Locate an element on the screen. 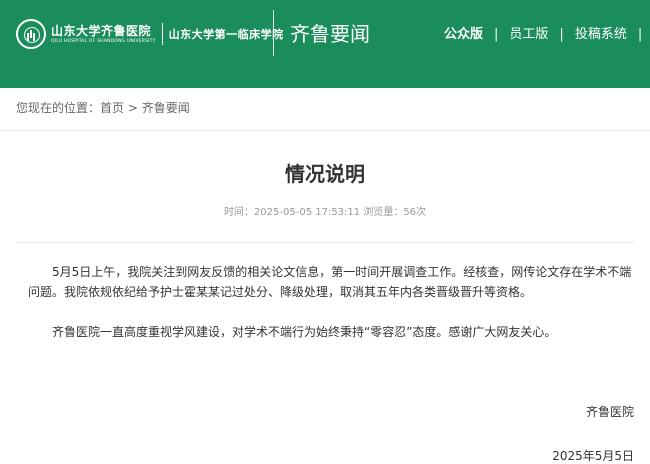 Image resolution: width=650 pixels, height=464 pixels. logo-english-name: QILU HOSPITAL OF SHANDONG UNIVERSITY is located at coordinates (103, 41).